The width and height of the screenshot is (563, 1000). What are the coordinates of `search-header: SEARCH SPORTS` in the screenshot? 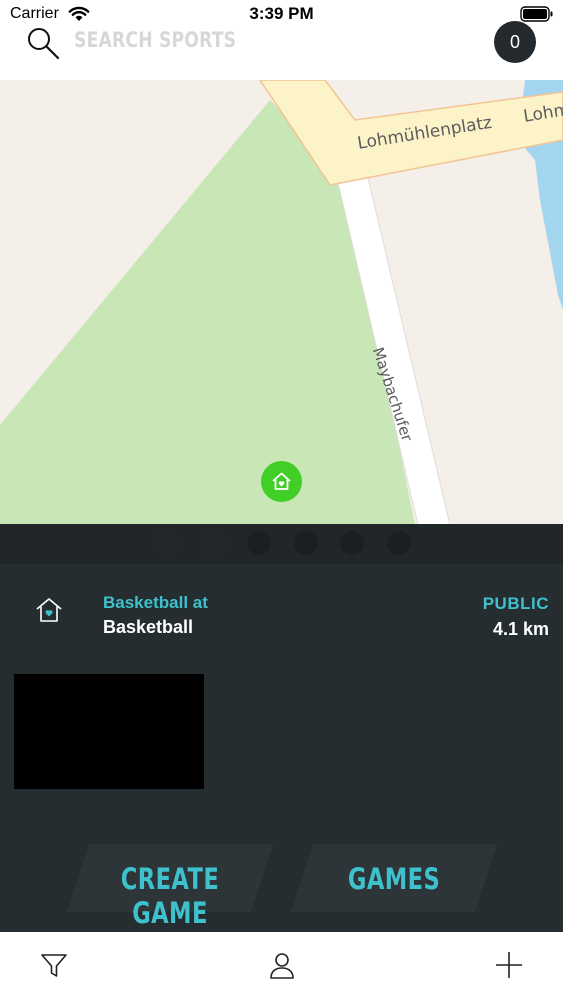 It's located at (281, 50).